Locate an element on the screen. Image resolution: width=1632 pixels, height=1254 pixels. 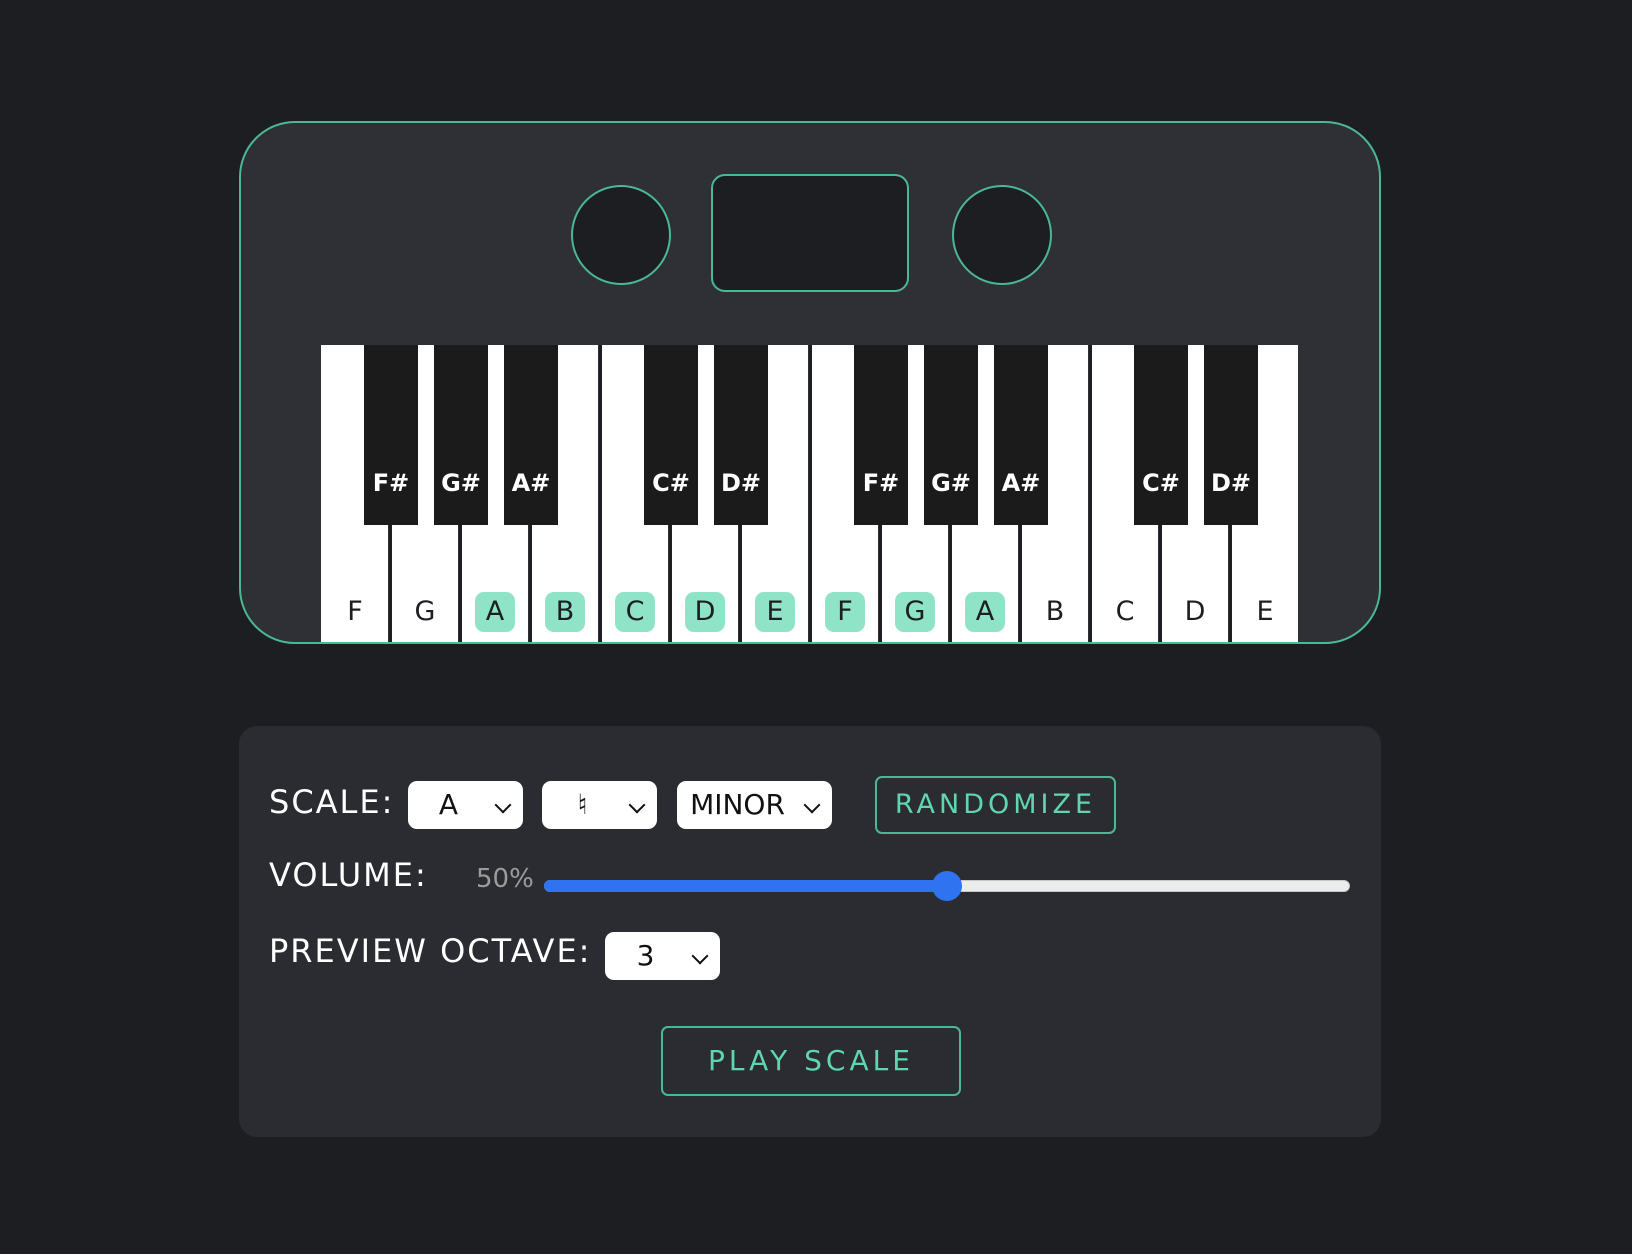
piano-keyboard: F G A B C D E F G A B C D E F# G# A# C# D# F# G# A# C# D# is located at coordinates (811, 493).